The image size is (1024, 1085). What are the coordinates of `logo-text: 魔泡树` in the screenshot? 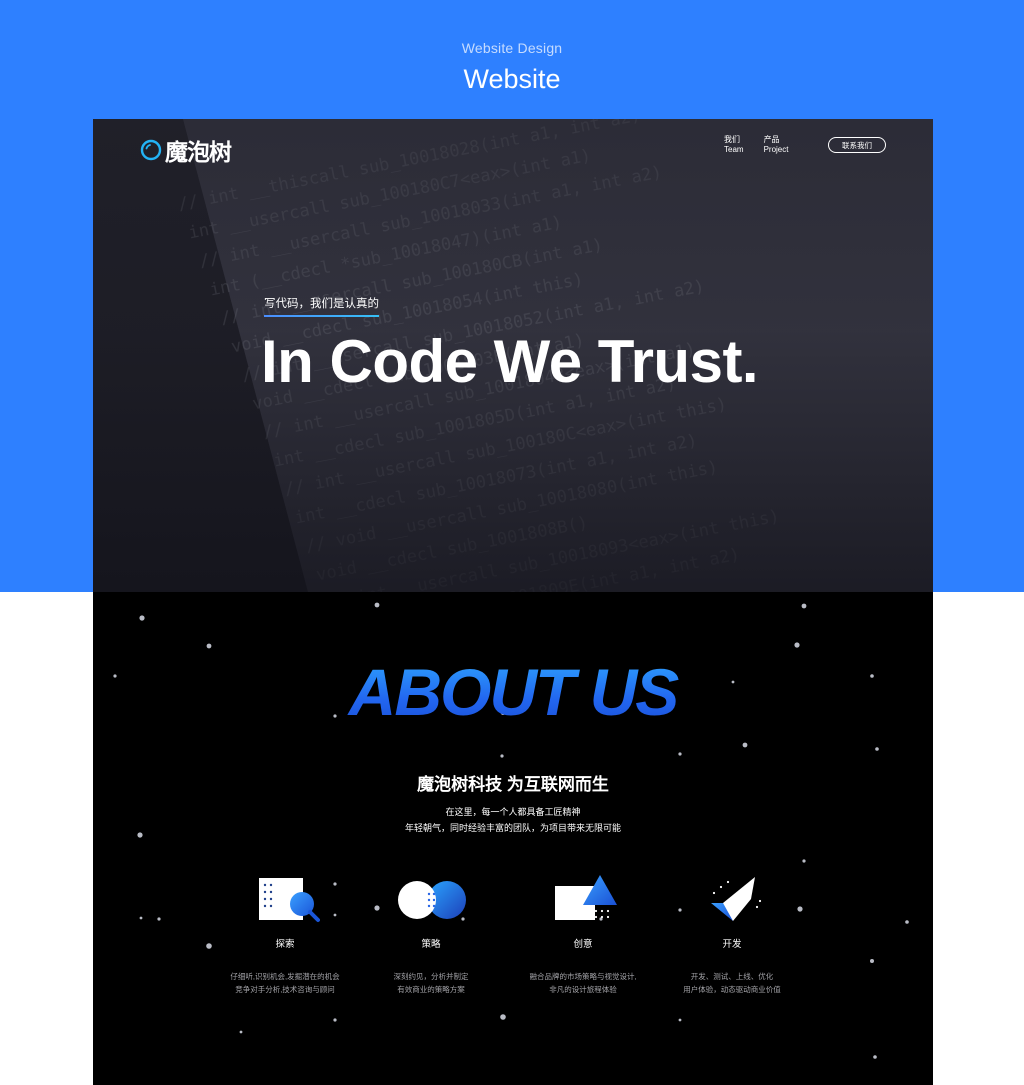 It's located at (198, 152).